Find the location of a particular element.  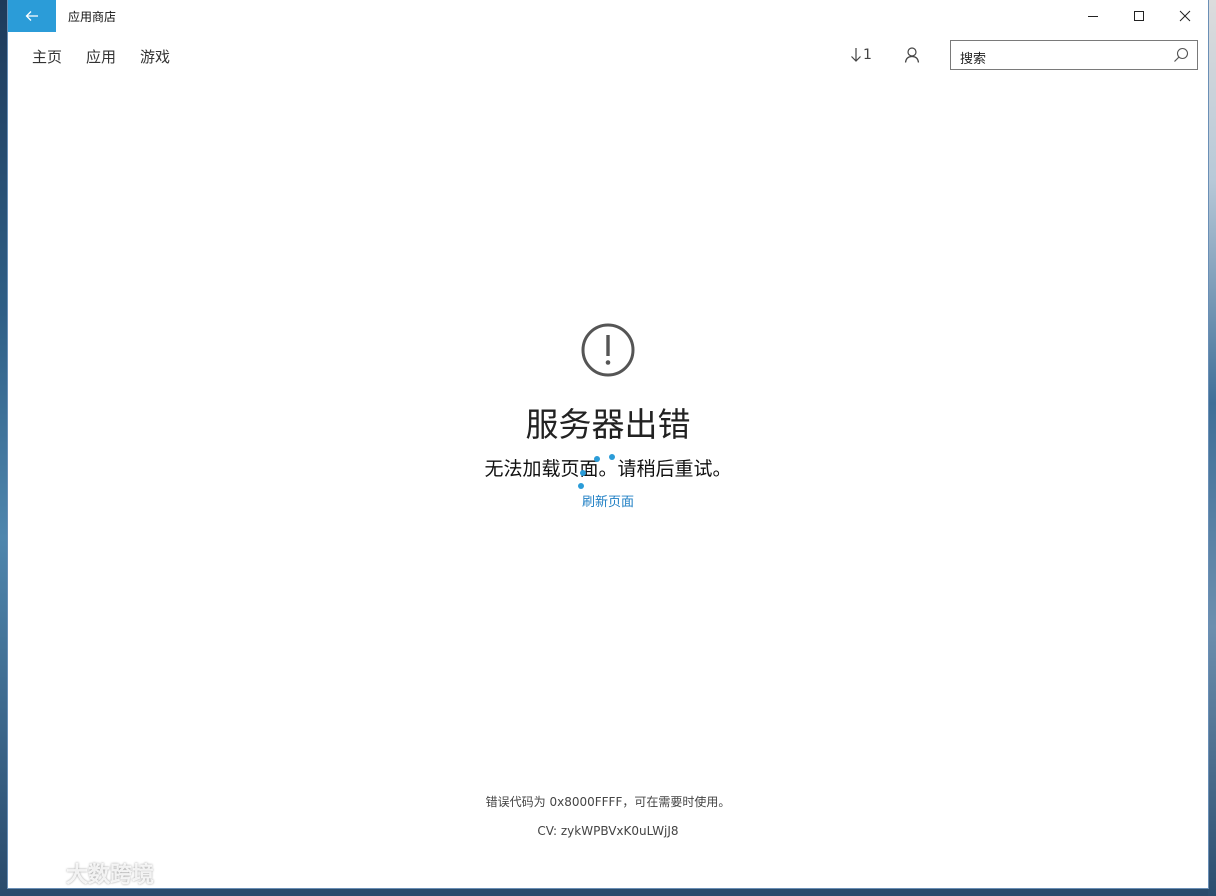

error-code-text: 错误代码为 0x8000FFFF，可在需要时使用。 is located at coordinates (608, 802).